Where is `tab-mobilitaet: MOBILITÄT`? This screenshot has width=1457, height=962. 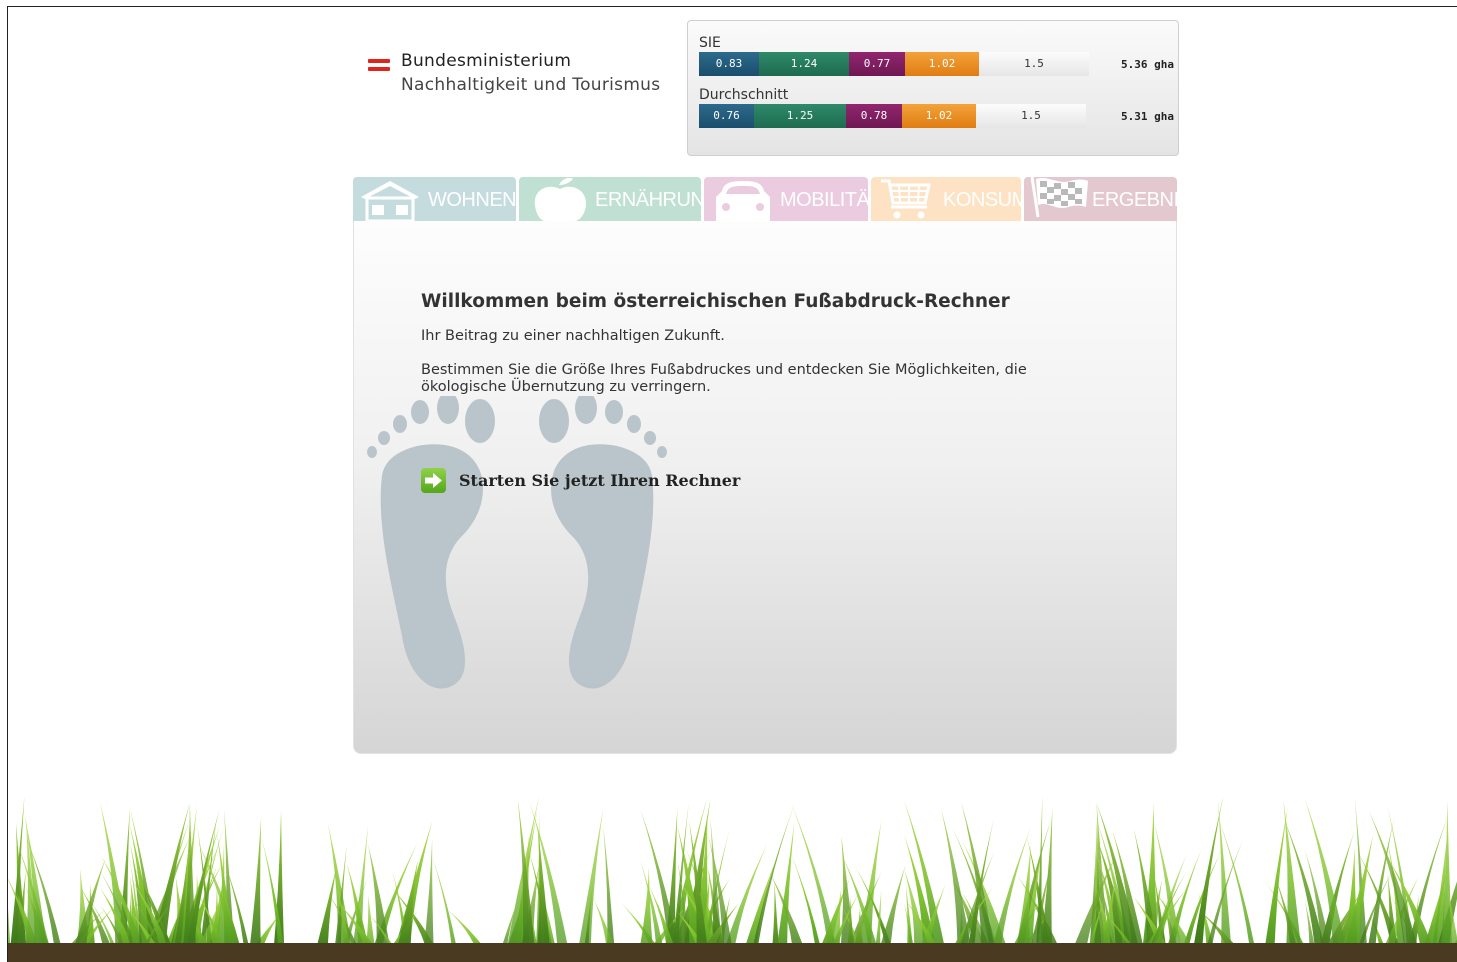
tab-mobilitaet: MOBILITÄT is located at coordinates (786, 199).